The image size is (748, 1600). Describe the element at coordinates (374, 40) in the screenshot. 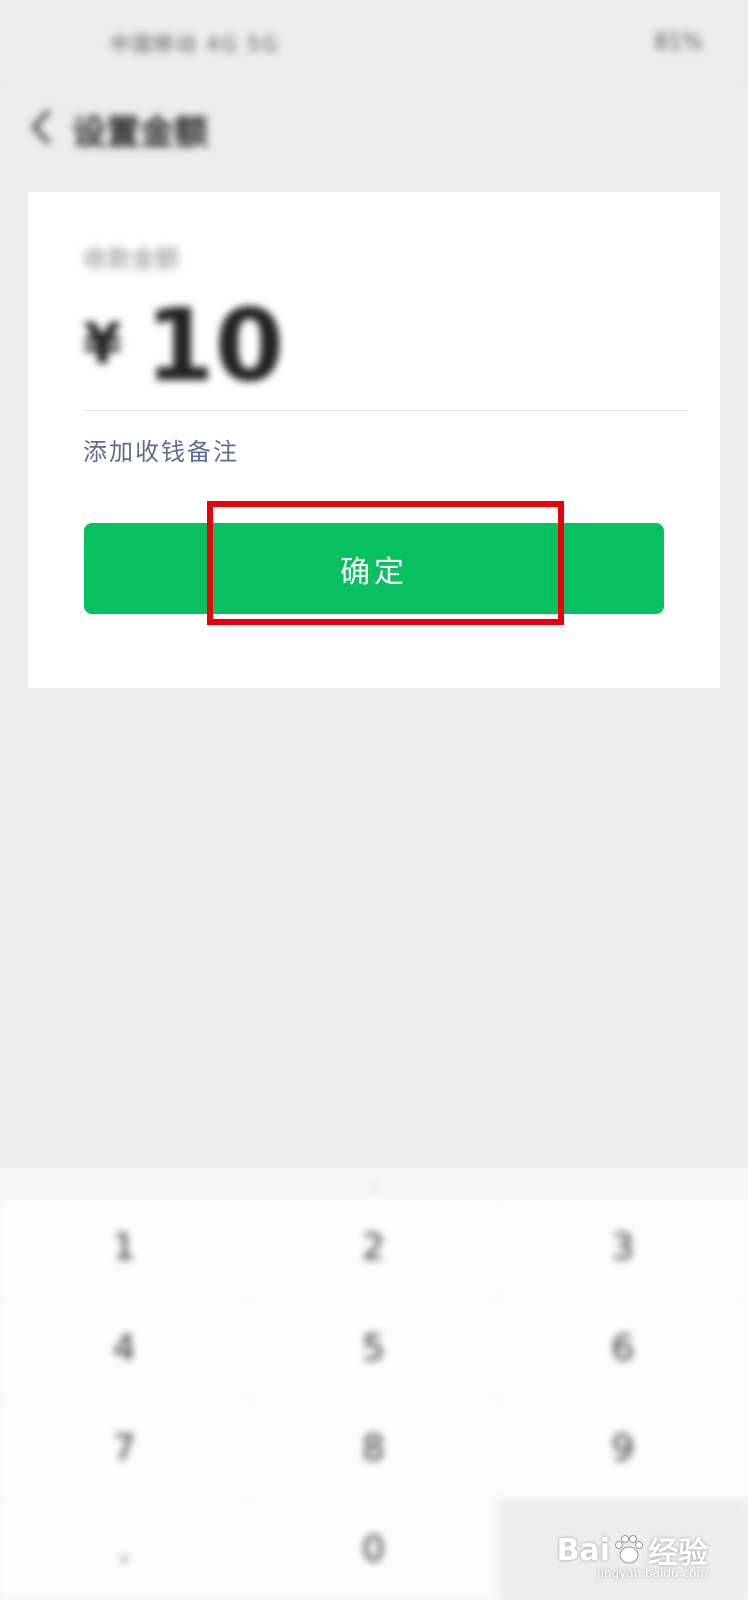

I see `status-bar: 中国移动 4G 5G 81%` at that location.